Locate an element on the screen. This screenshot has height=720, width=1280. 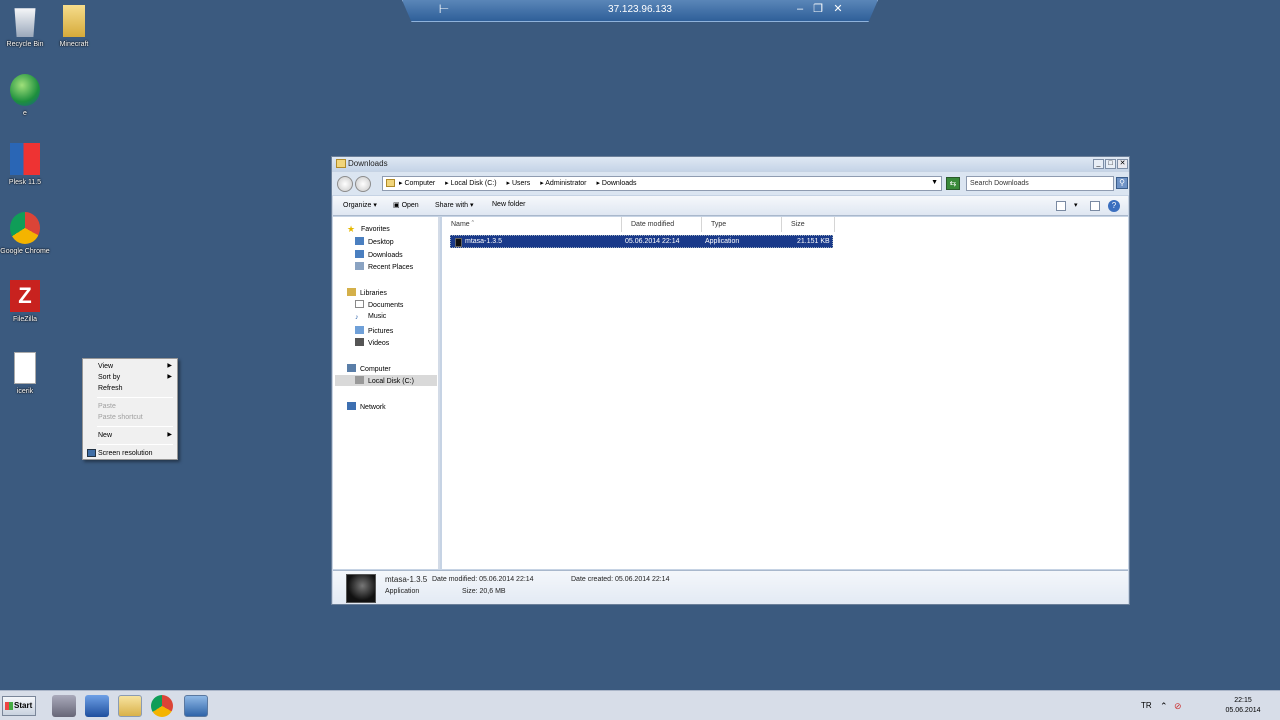
details-date-created: Date created: 05.06.2014 22:14 is located at coordinates (620, 579).